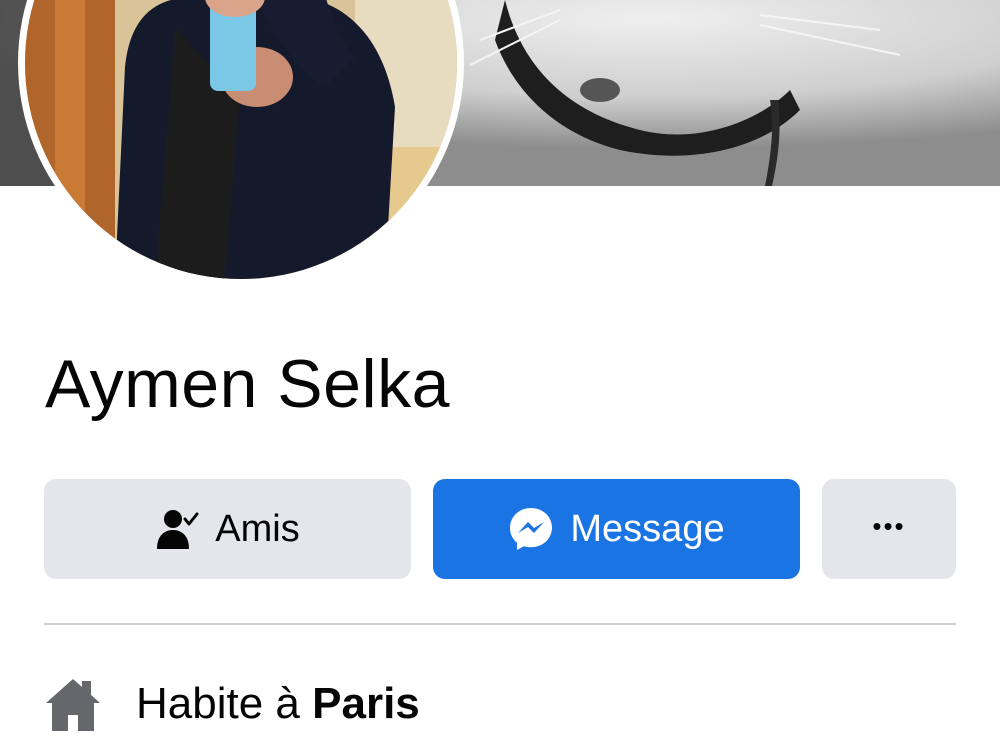 The width and height of the screenshot is (1000, 750). Describe the element at coordinates (531, 529) in the screenshot. I see `messenger-icon` at that location.